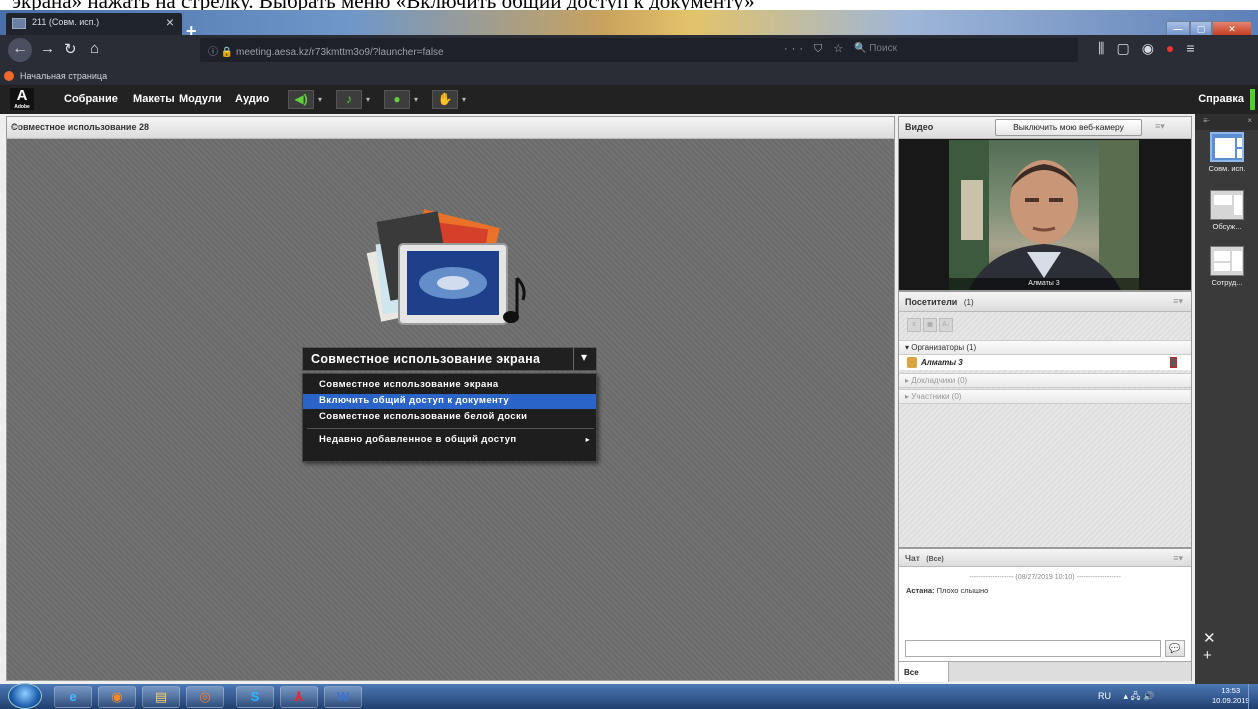 Image resolution: width=1258 pixels, height=709 pixels. What do you see at coordinates (449, 385) in the screenshot?
I see `menu-item-share-screen: Совместное использование экрана` at bounding box center [449, 385].